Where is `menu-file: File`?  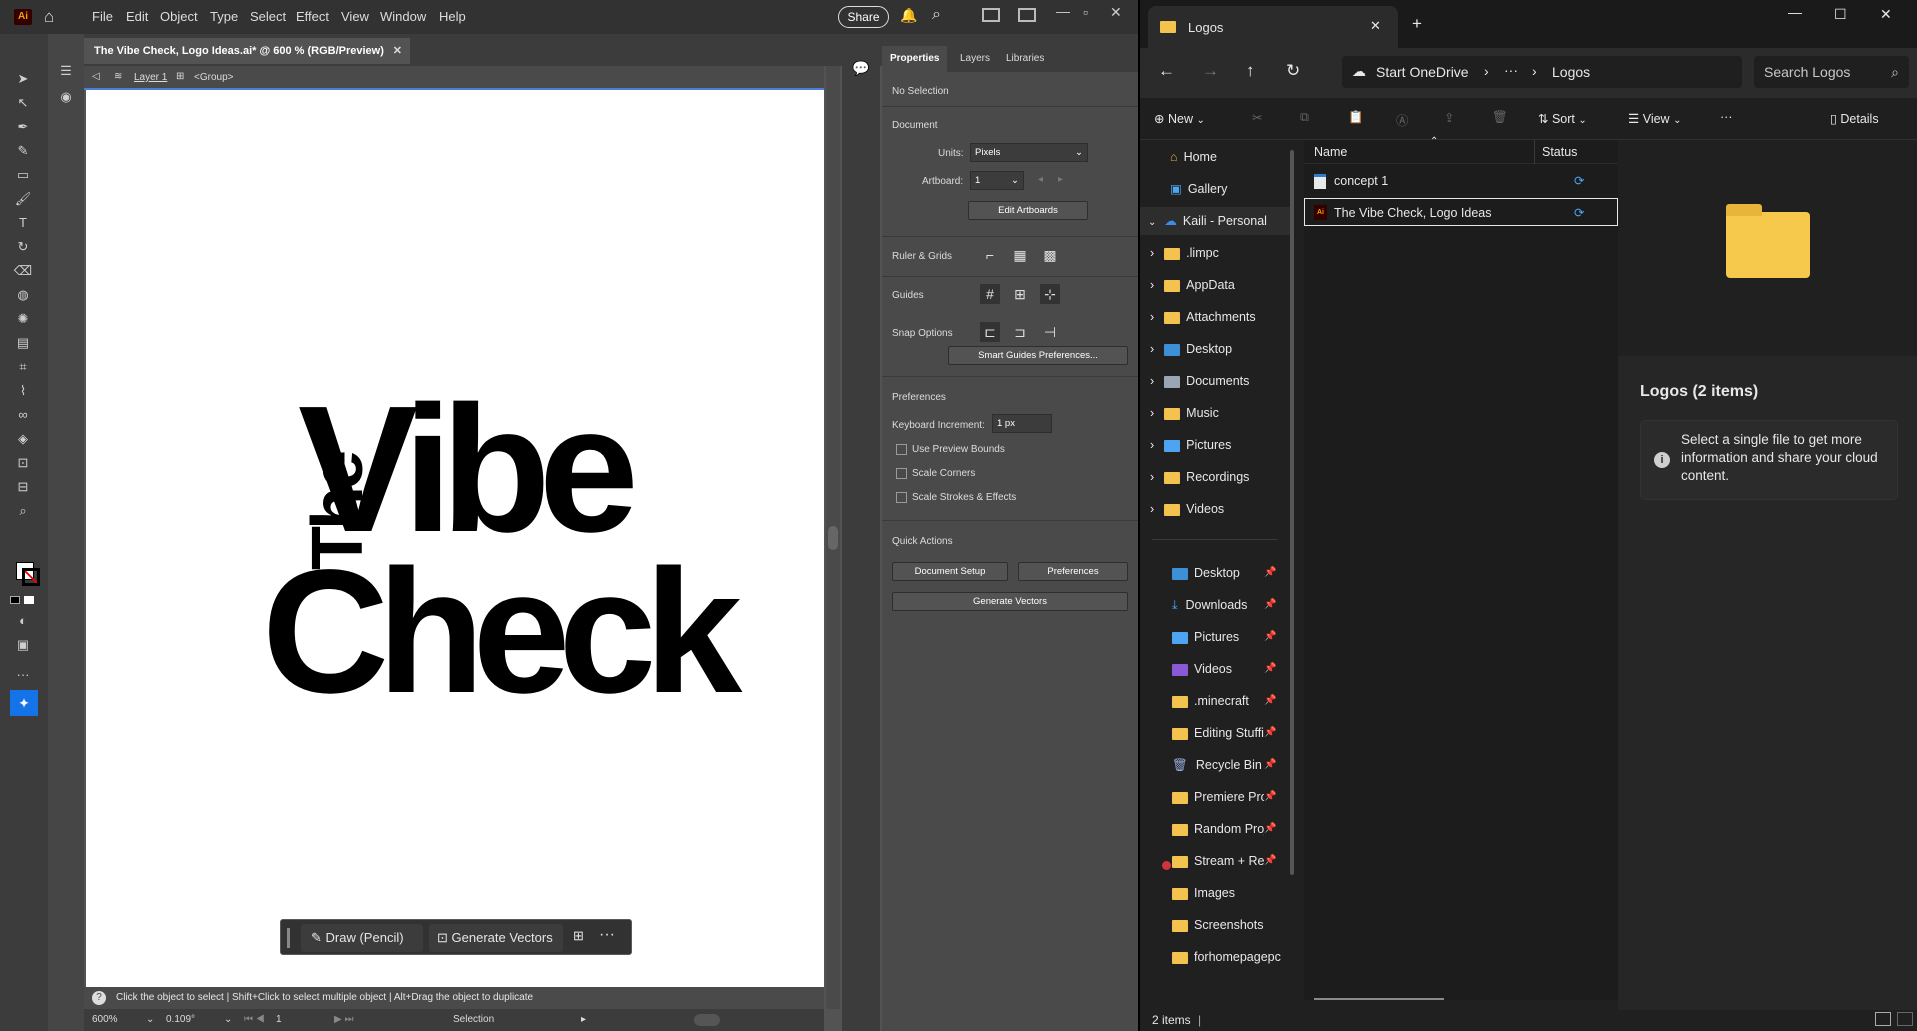 menu-file: File is located at coordinates (102, 16).